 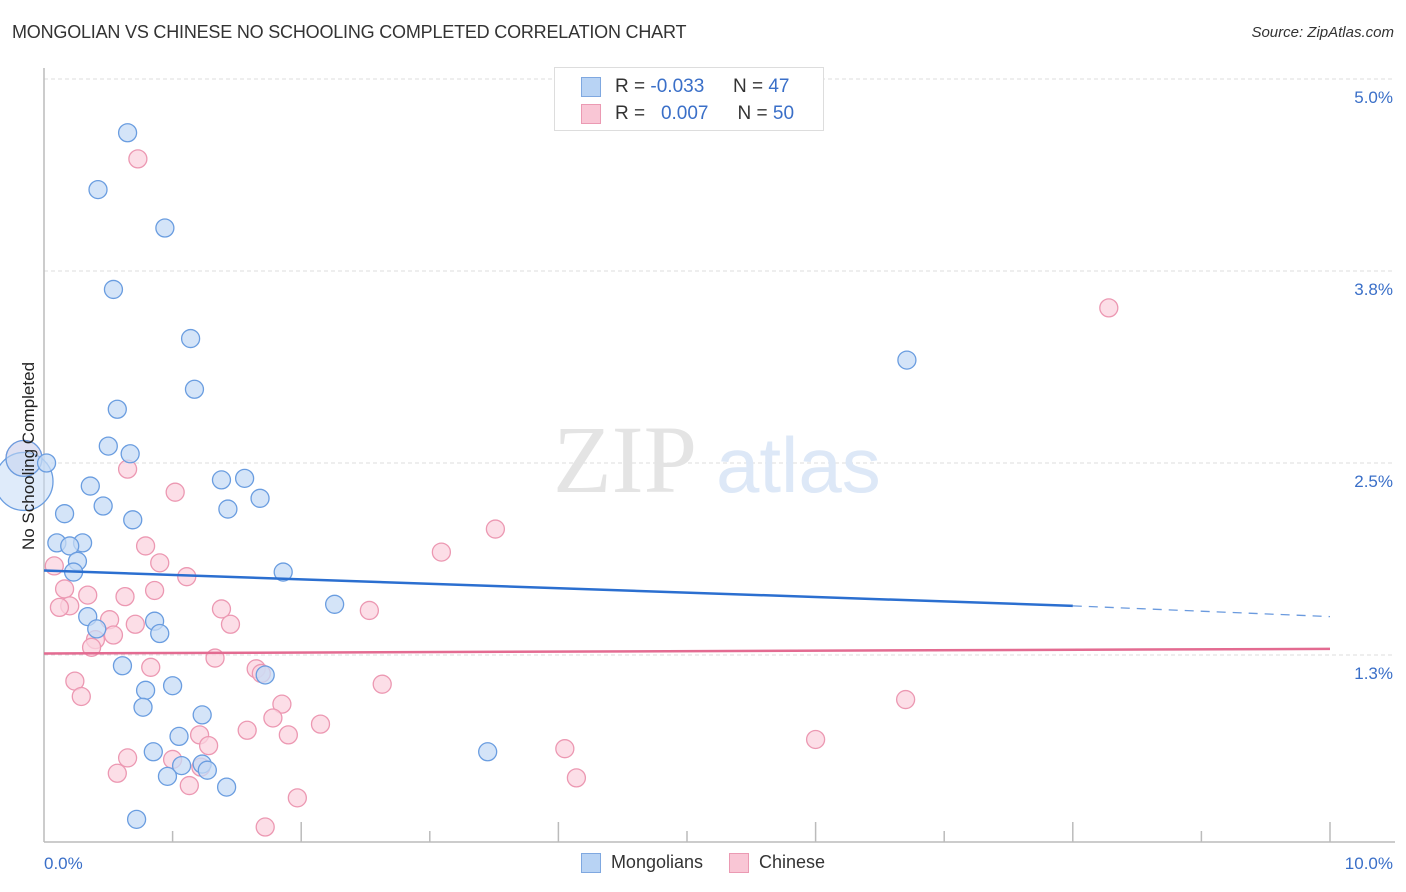 I want to click on y-tick-label: 5.0%, so click(x=1373, y=97).